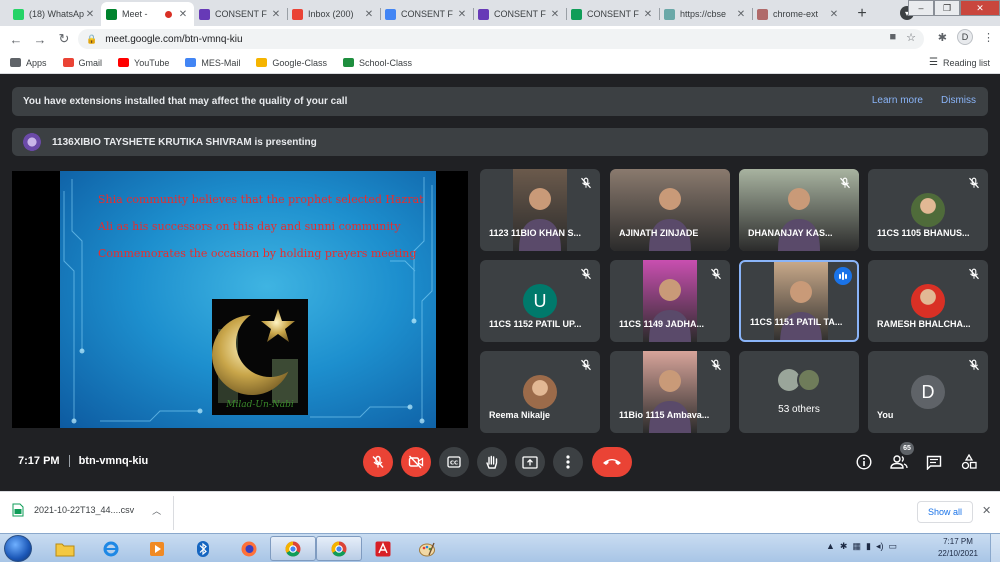 The image size is (1000, 562). I want to click on other-participants-tile: 53 others, so click(799, 392).